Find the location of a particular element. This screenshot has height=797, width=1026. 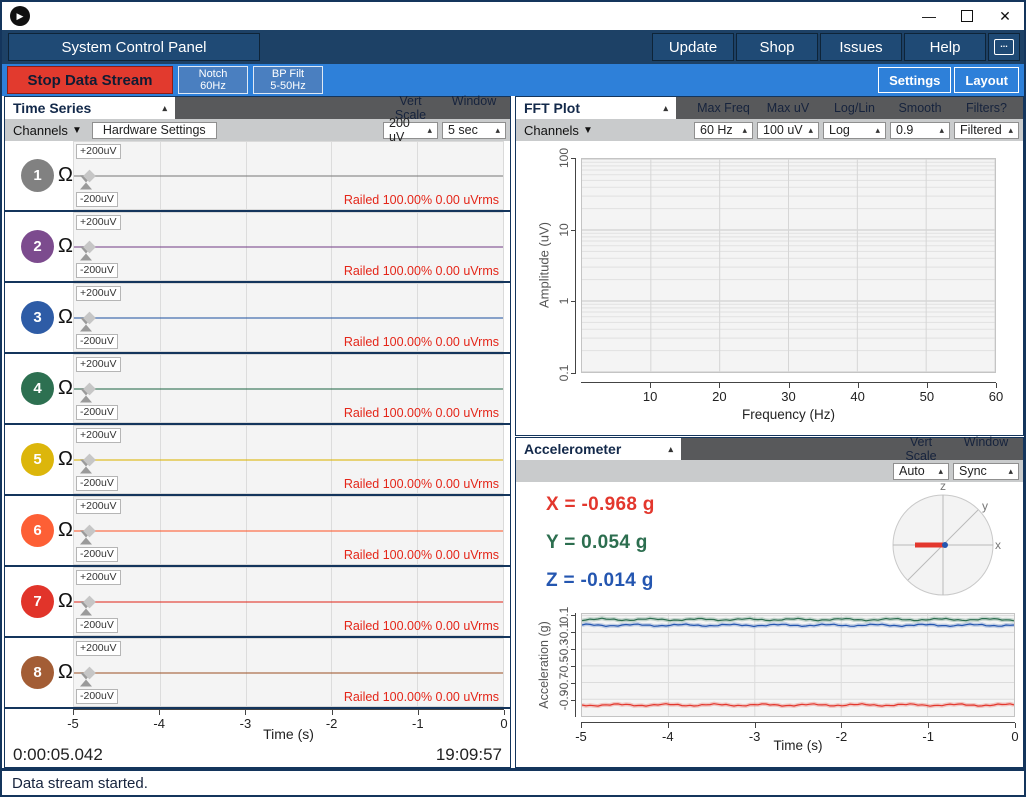

issues-button: Issues is located at coordinates (861, 47).